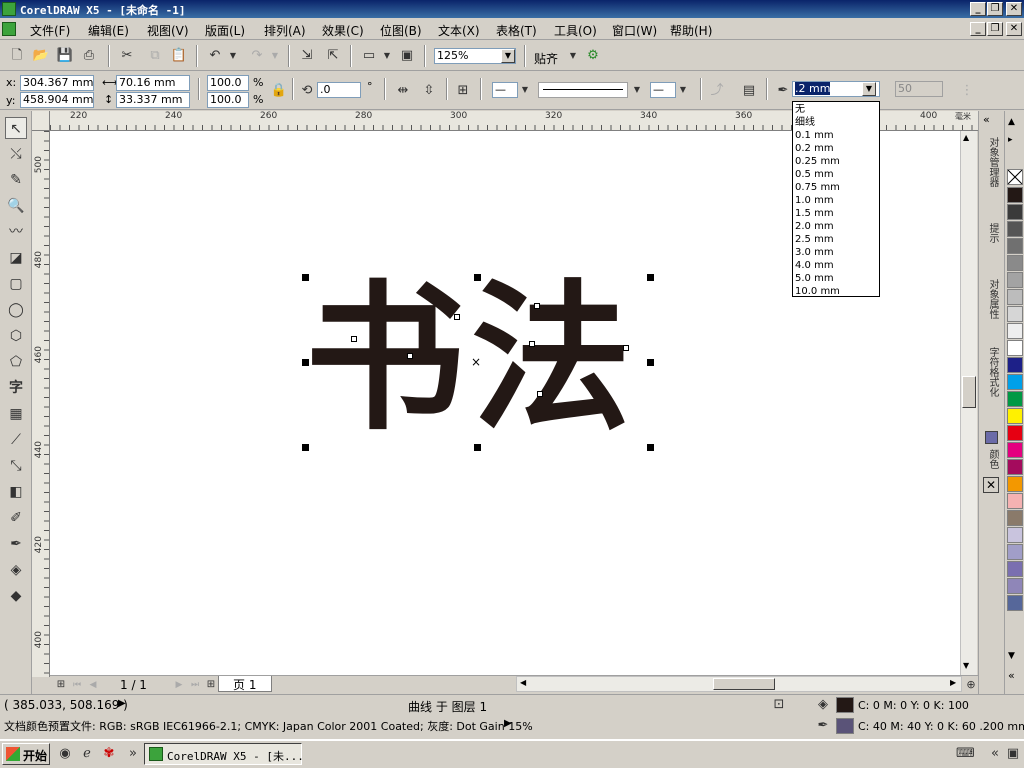 This screenshot has width=1024, height=768. What do you see at coordinates (845, 705) in the screenshot?
I see `fill-color-swatch` at bounding box center [845, 705].